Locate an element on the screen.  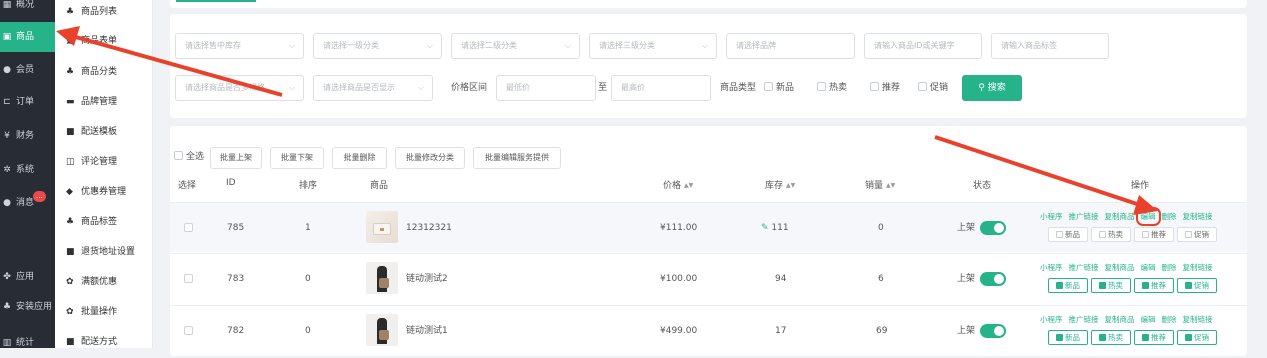
category1-select: 请选择一级分类 ⌵ is located at coordinates (377, 46).